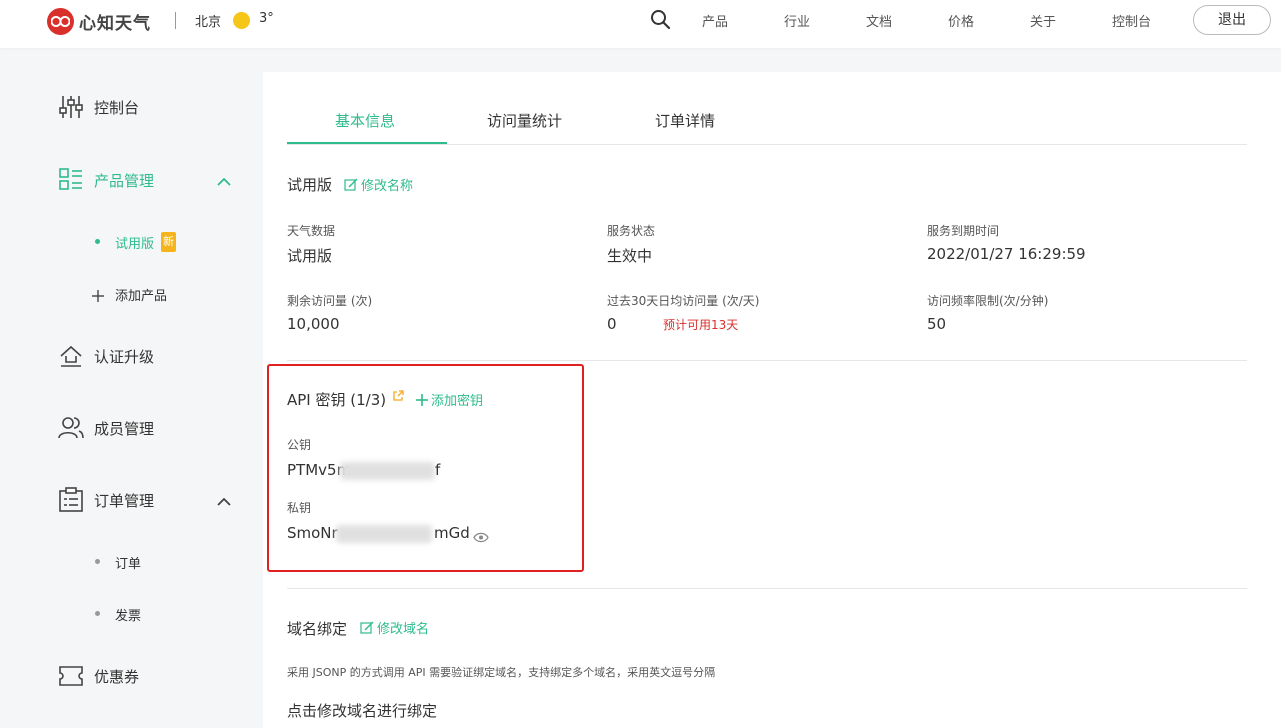 This screenshot has height=728, width=1281. I want to click on tab-traffic-stats: 访问量统计, so click(524, 120).